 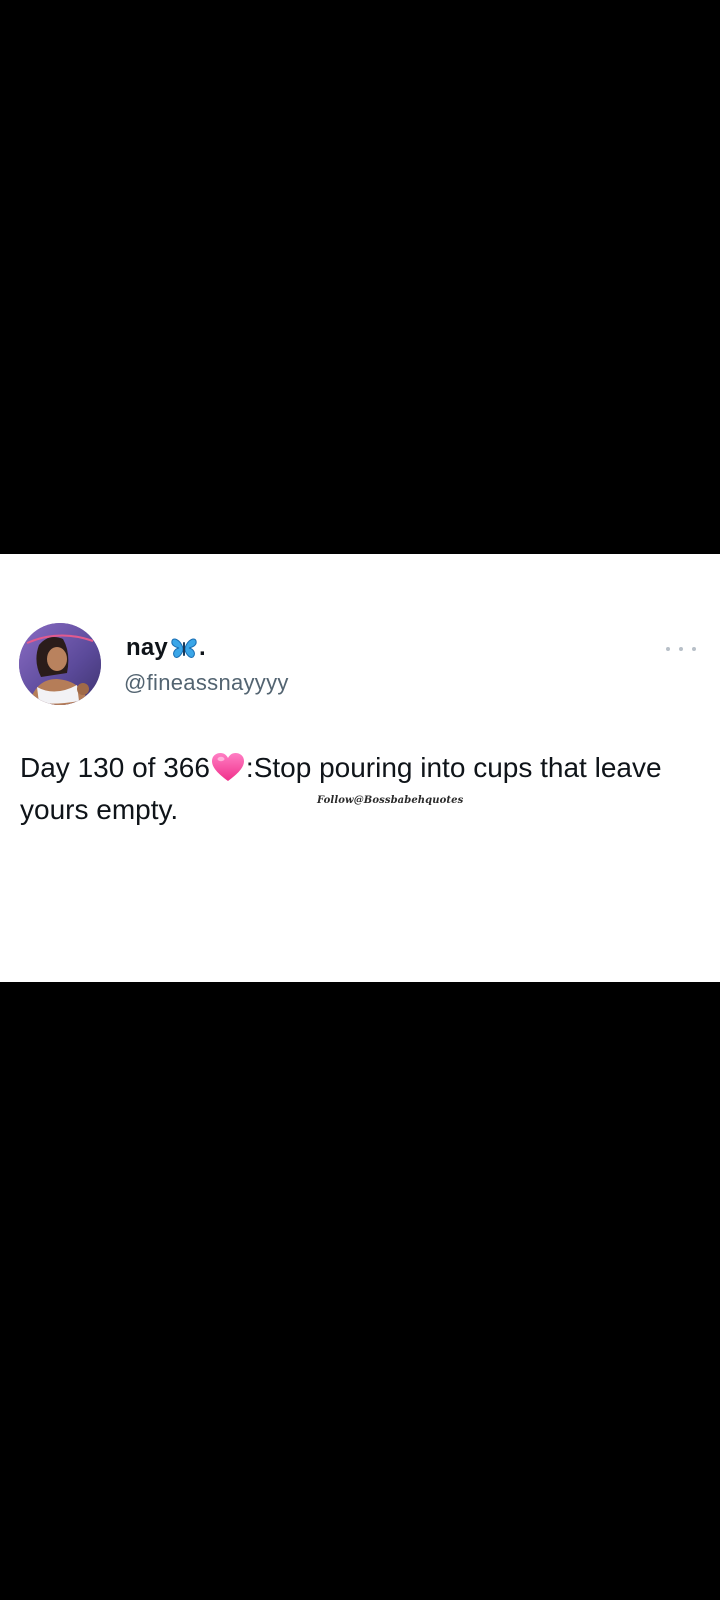 I want to click on blue-butterfly-icon, so click(x=184, y=648).